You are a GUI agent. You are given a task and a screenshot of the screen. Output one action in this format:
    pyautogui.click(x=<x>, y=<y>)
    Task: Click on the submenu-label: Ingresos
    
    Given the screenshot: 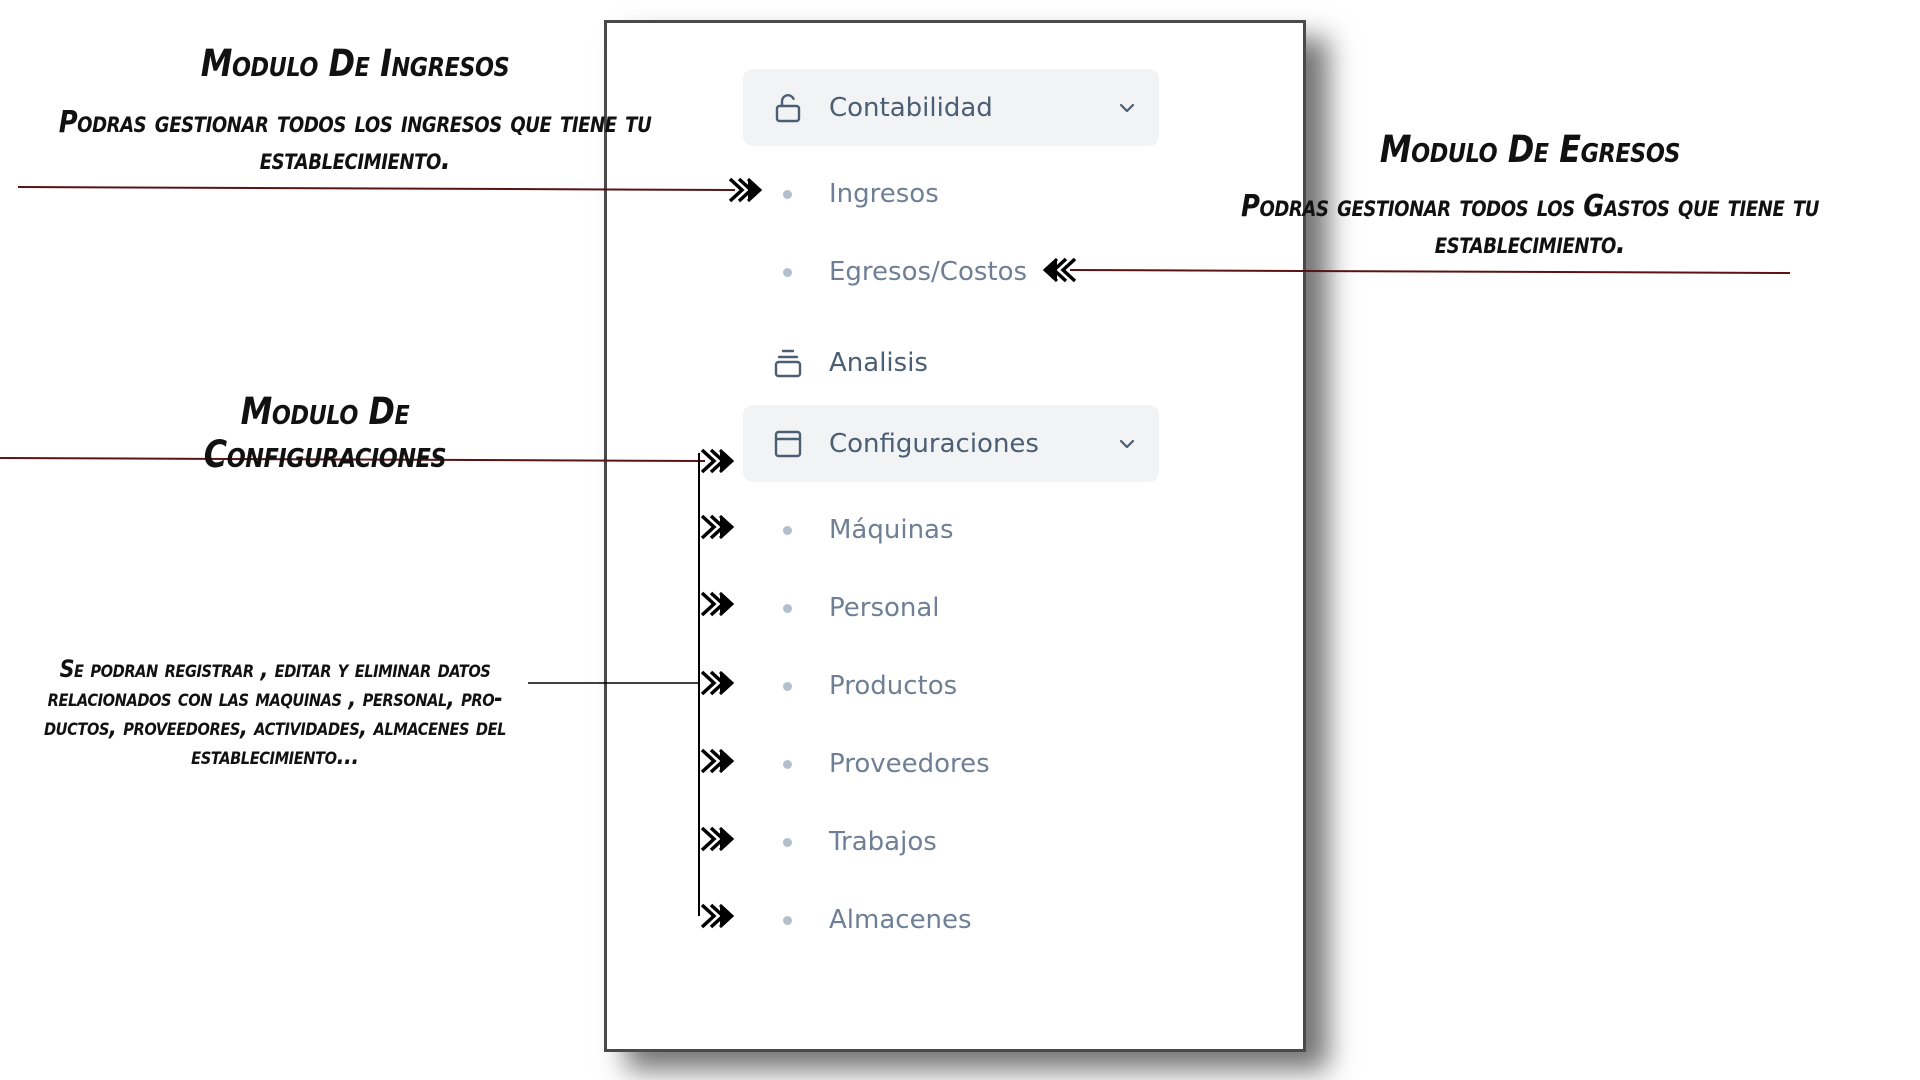 What is the action you would take?
    pyautogui.click(x=884, y=194)
    